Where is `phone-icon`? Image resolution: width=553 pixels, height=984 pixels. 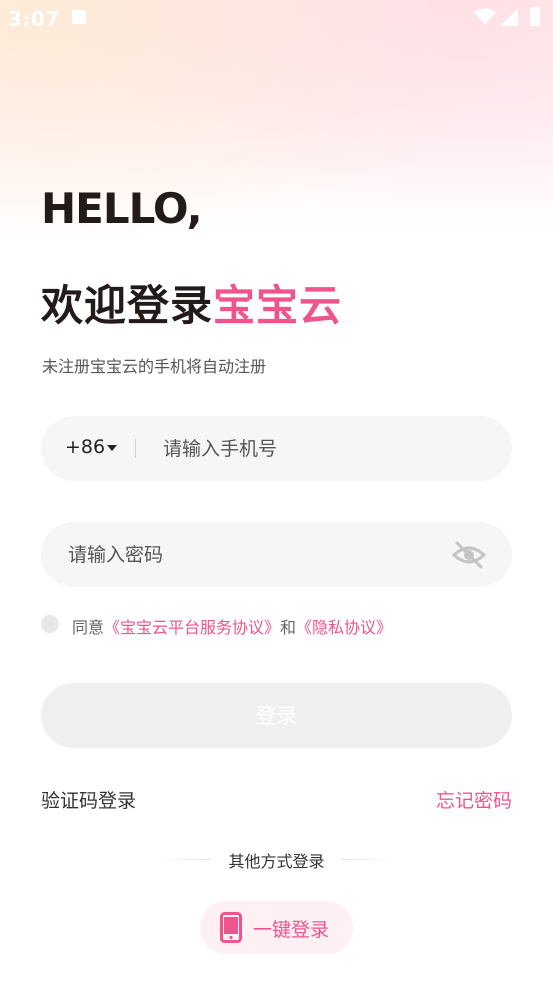
phone-icon is located at coordinates (231, 927).